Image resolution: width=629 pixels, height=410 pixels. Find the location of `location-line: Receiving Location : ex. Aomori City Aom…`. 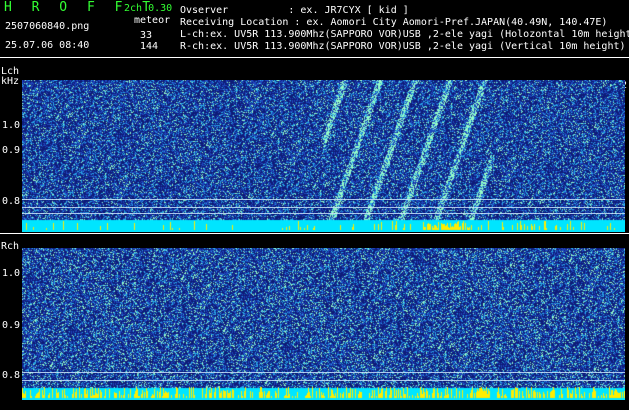

location-line: Receiving Location : ex. Aomori City Aom… is located at coordinates (394, 22).